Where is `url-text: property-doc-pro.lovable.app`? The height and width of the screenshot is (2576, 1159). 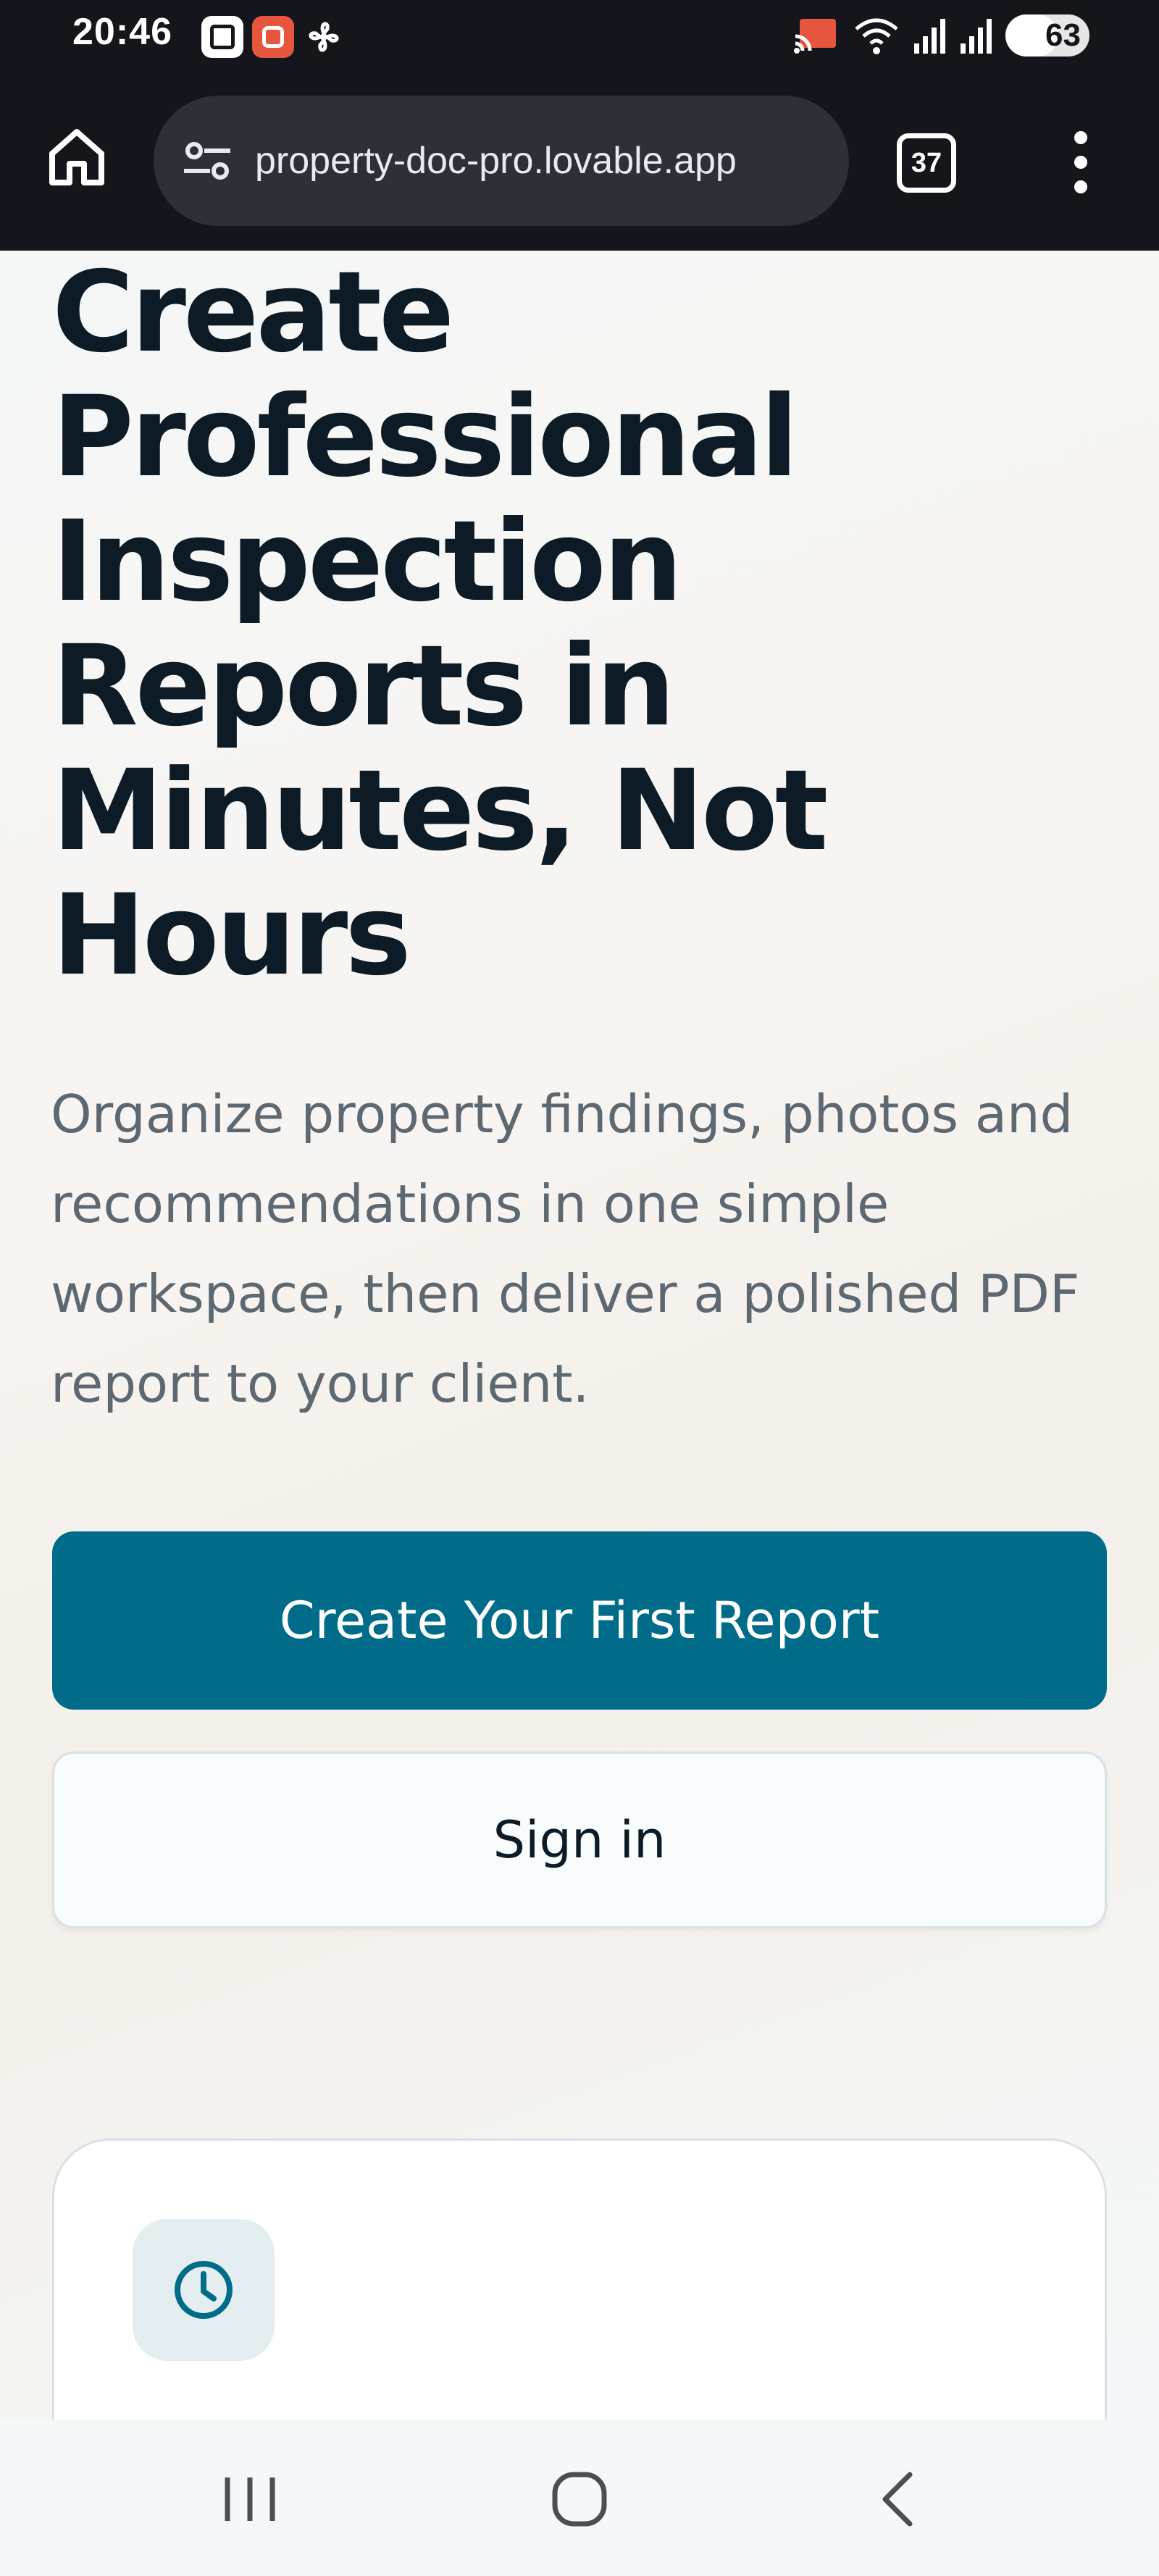 url-text: property-doc-pro.lovable.app is located at coordinates (496, 161).